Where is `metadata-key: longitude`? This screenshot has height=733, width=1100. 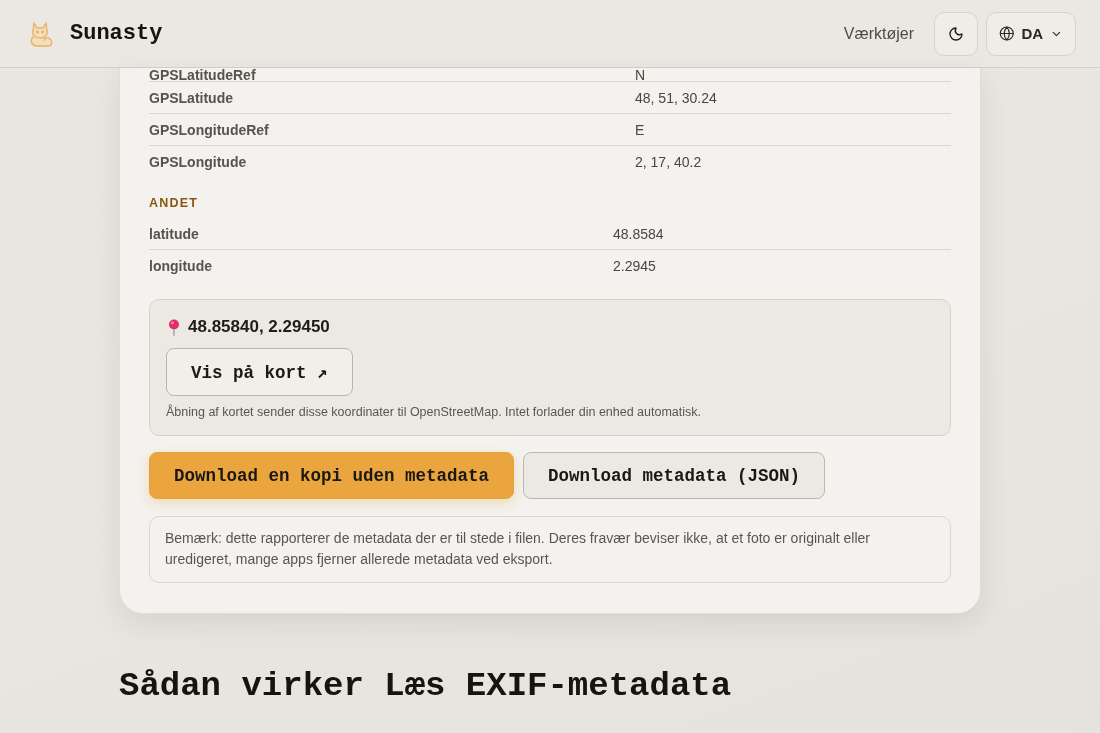
metadata-key: longitude is located at coordinates (381, 266).